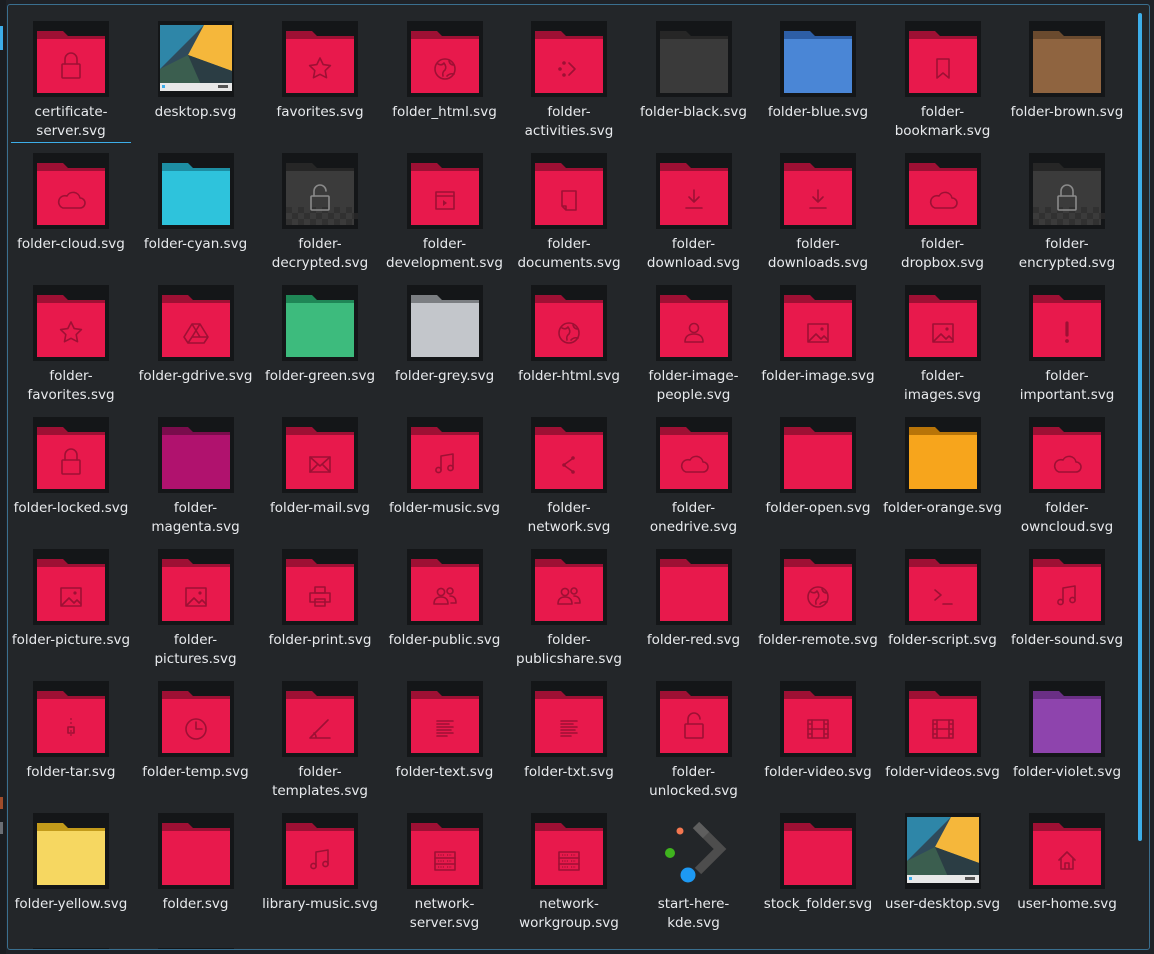 The height and width of the screenshot is (954, 1154). What do you see at coordinates (320, 734) in the screenshot?
I see `file-item: folder-templates.svg` at bounding box center [320, 734].